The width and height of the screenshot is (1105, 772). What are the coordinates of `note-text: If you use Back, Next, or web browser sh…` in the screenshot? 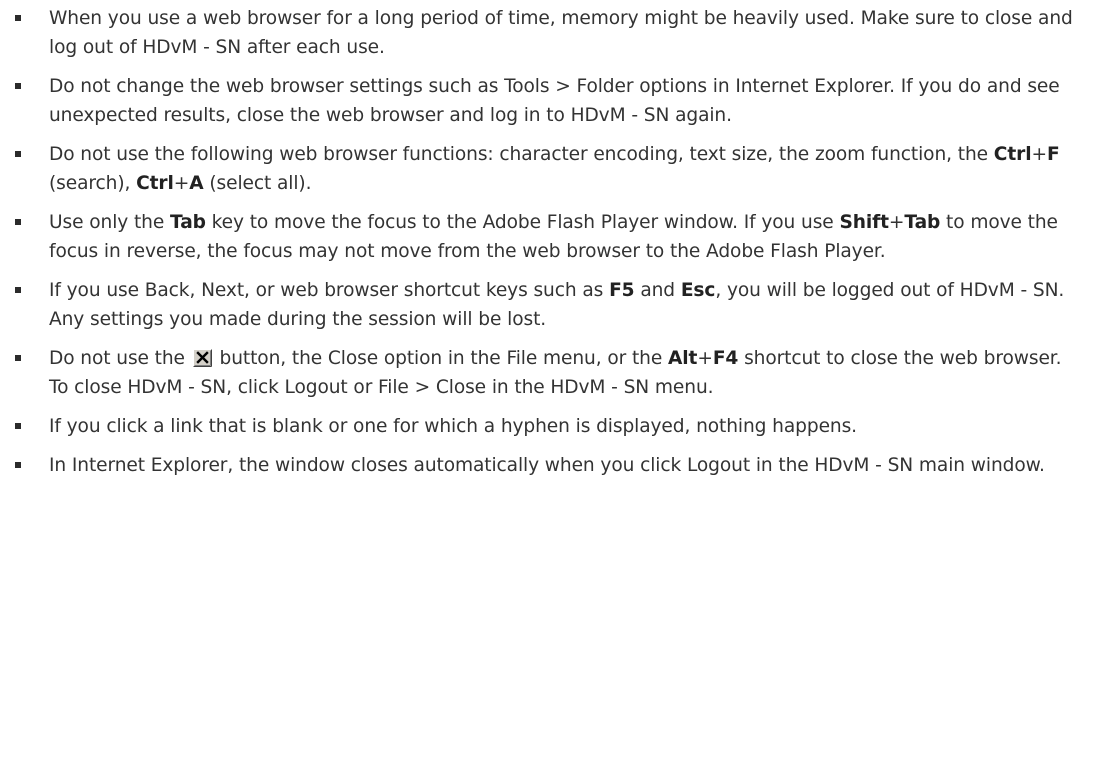 It's located at (329, 290).